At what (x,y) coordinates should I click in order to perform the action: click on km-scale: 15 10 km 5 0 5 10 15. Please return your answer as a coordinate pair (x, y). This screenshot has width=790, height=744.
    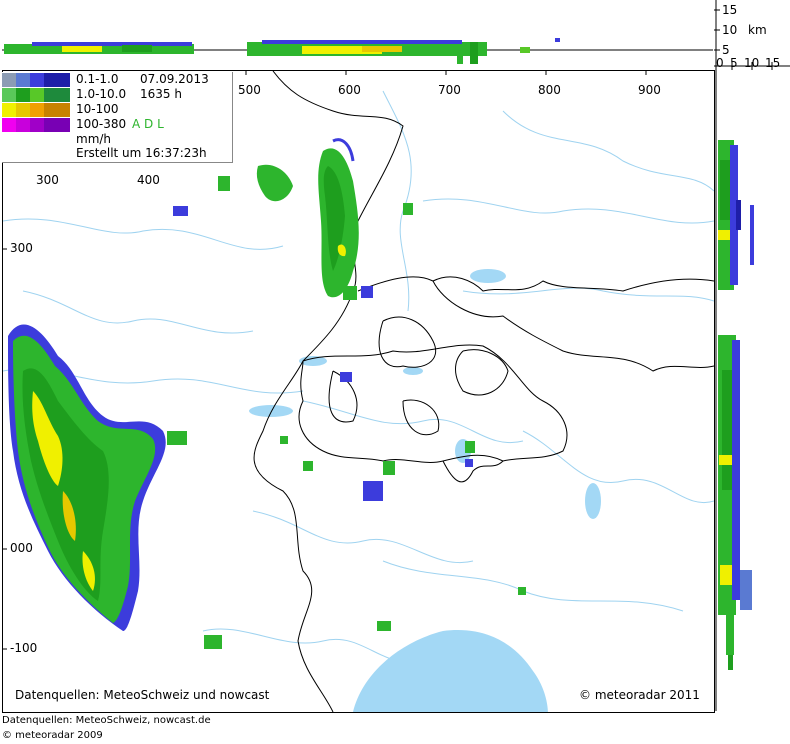
    Looking at the image, I should click on (752, 35).